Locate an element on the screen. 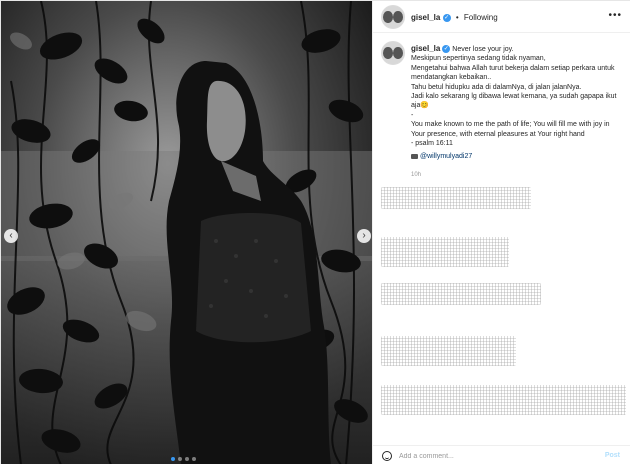  camera-emoji-icon is located at coordinates (414, 157).